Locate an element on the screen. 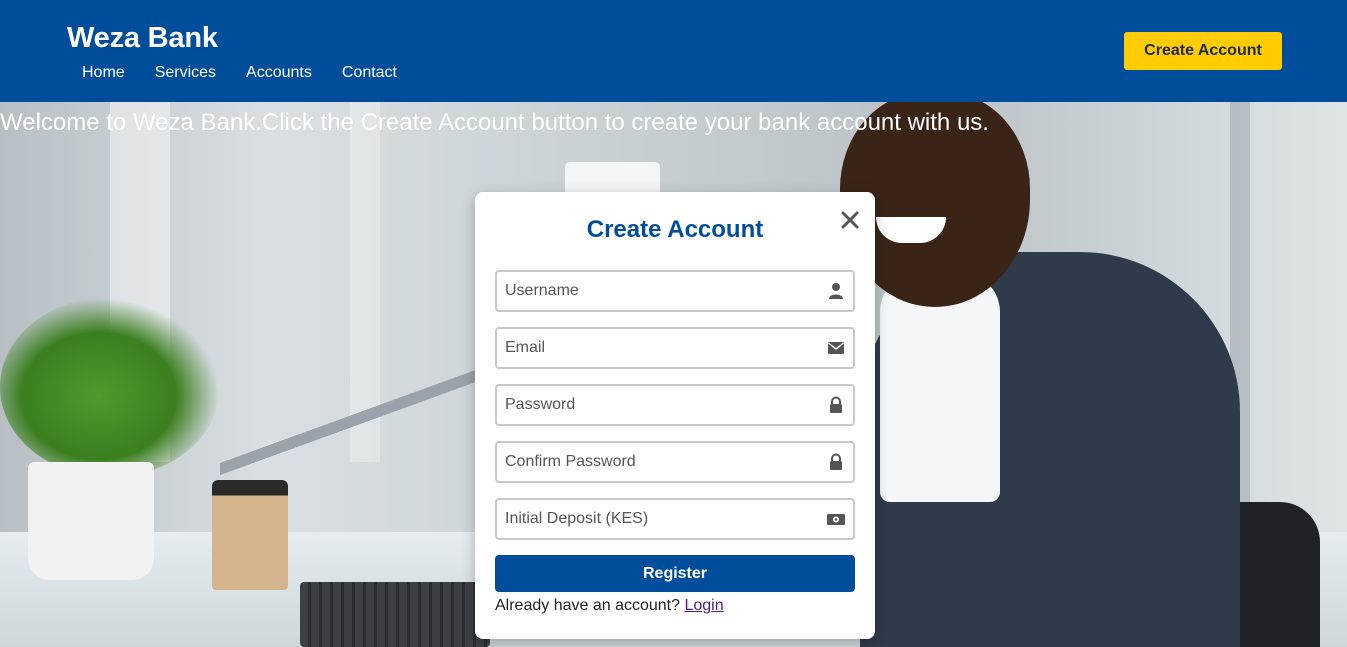  user-icon is located at coordinates (836, 291).